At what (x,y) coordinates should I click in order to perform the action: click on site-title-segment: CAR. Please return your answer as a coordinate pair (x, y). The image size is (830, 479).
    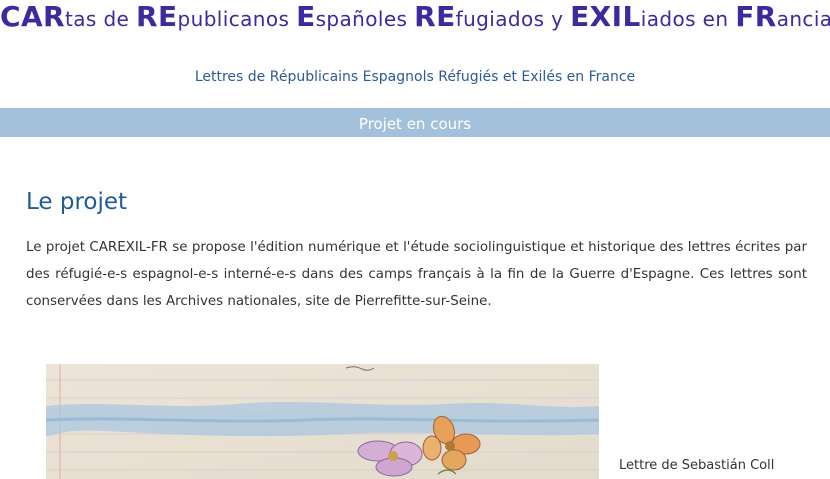
    Looking at the image, I should click on (32, 16).